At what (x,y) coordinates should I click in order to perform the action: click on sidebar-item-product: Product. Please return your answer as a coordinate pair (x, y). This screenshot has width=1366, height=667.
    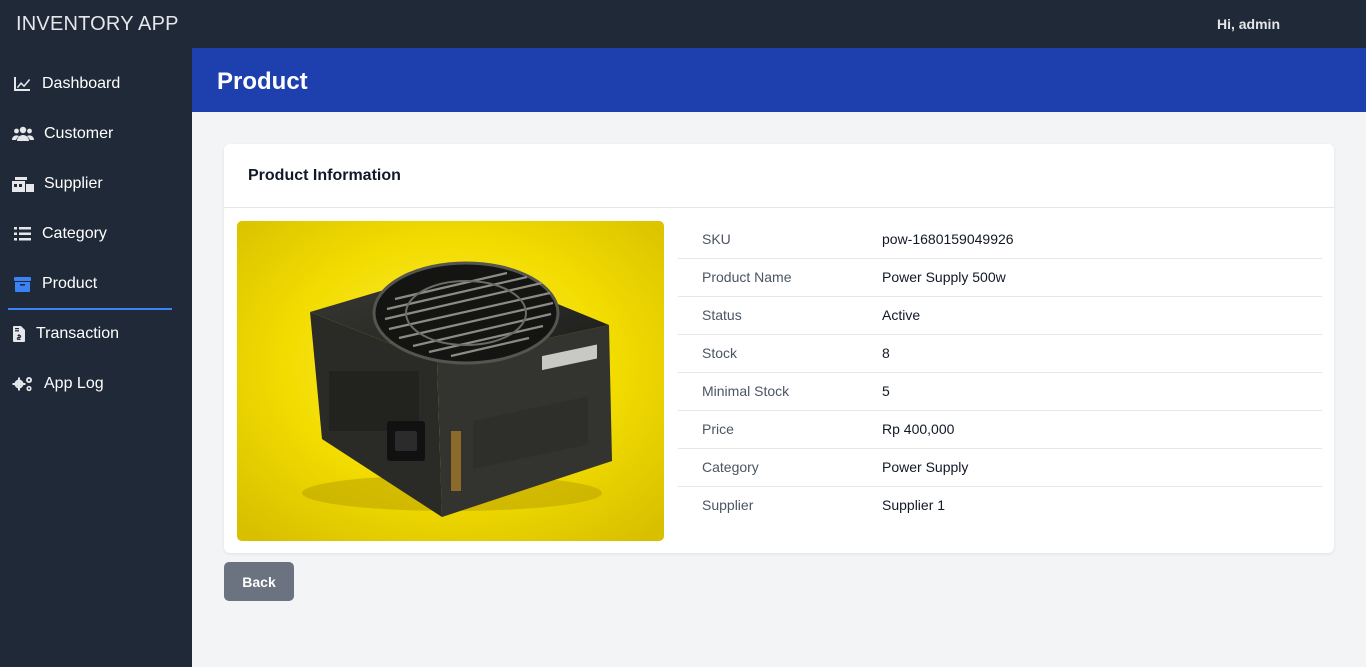
    Looking at the image, I should click on (96, 284).